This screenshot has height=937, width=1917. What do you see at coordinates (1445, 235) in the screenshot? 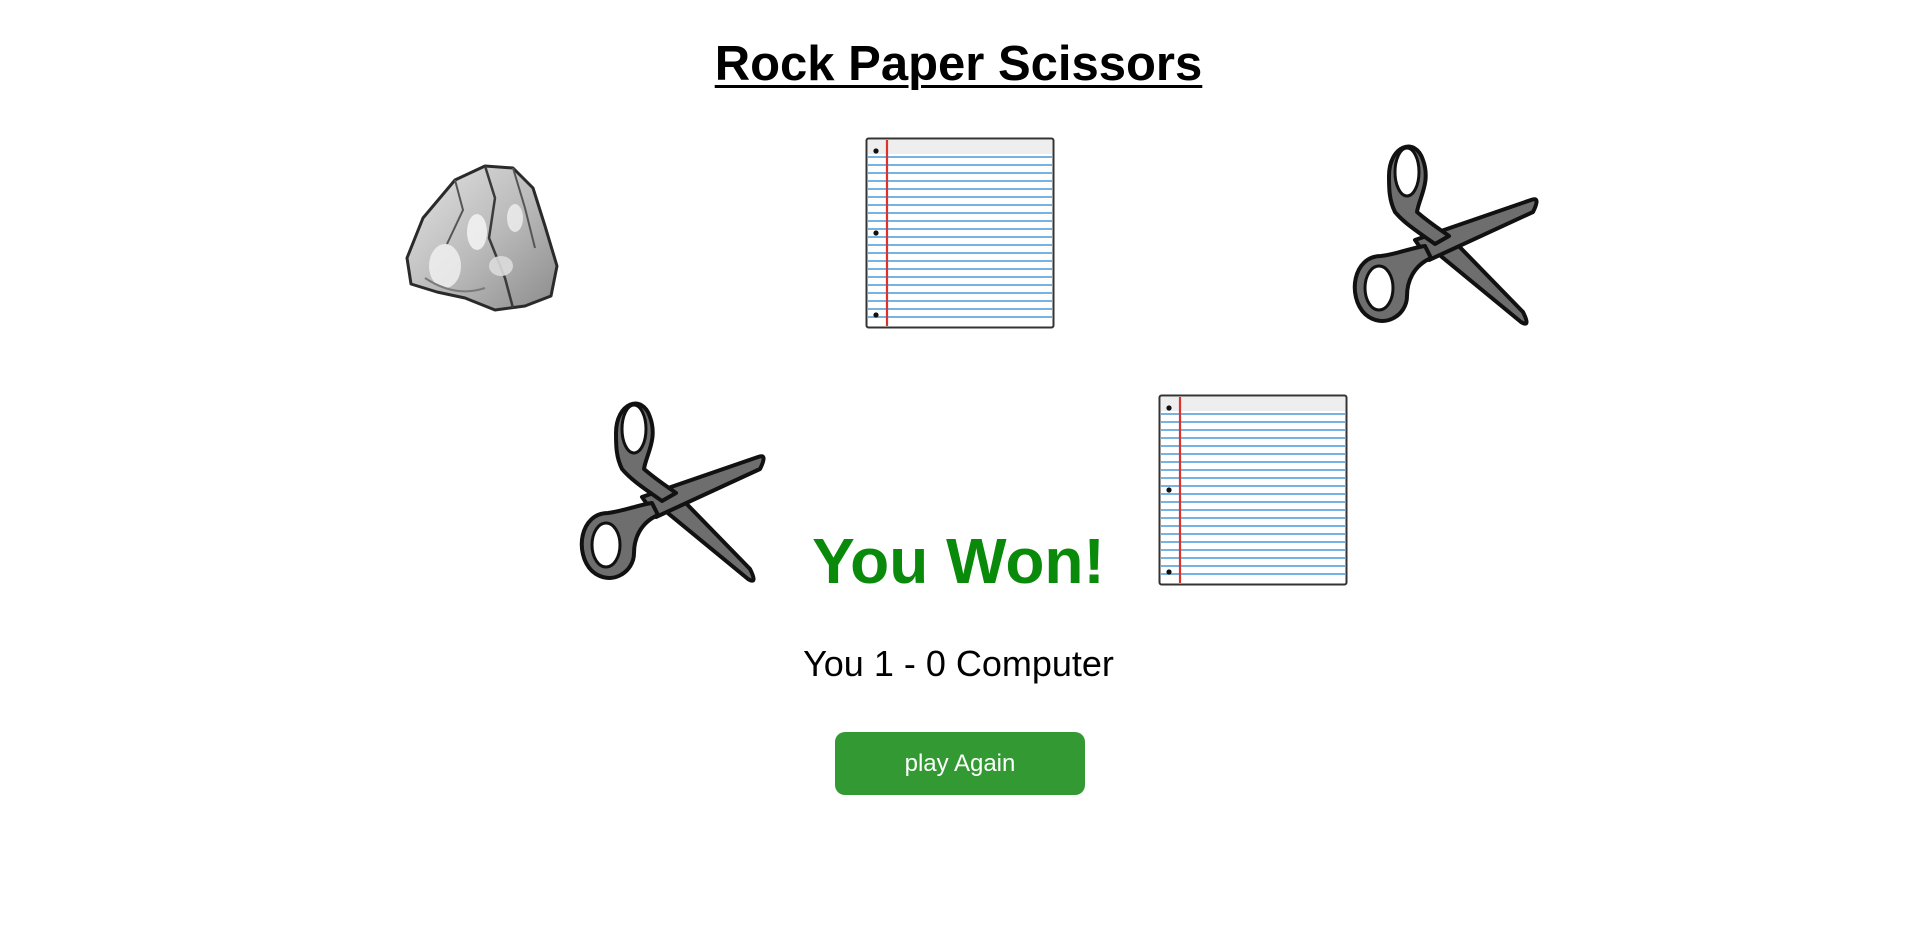
I see `scissors-icon` at bounding box center [1445, 235].